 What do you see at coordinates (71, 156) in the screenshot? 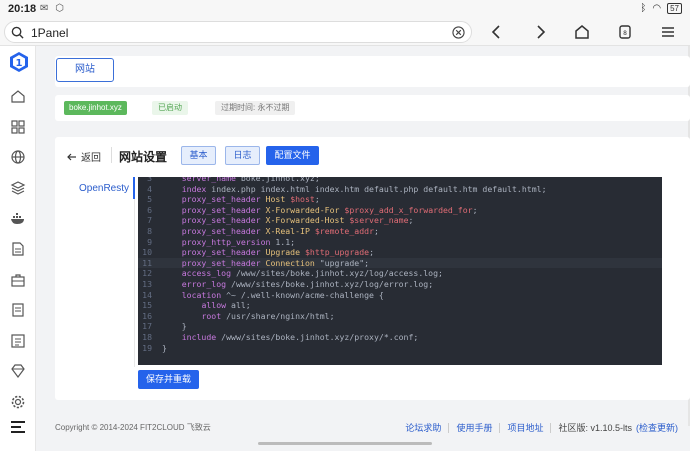
I see `arrow-left-icon` at bounding box center [71, 156].